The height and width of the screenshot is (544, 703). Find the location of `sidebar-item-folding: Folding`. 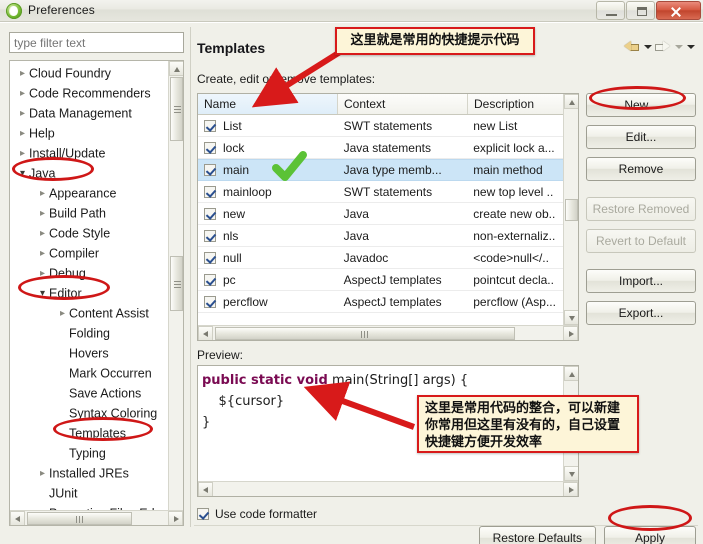

sidebar-item-folding: Folding is located at coordinates (89, 333).